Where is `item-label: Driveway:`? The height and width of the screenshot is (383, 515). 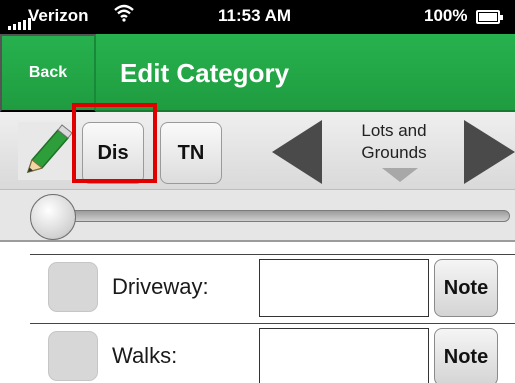
item-label: Driveway: is located at coordinates (160, 286).